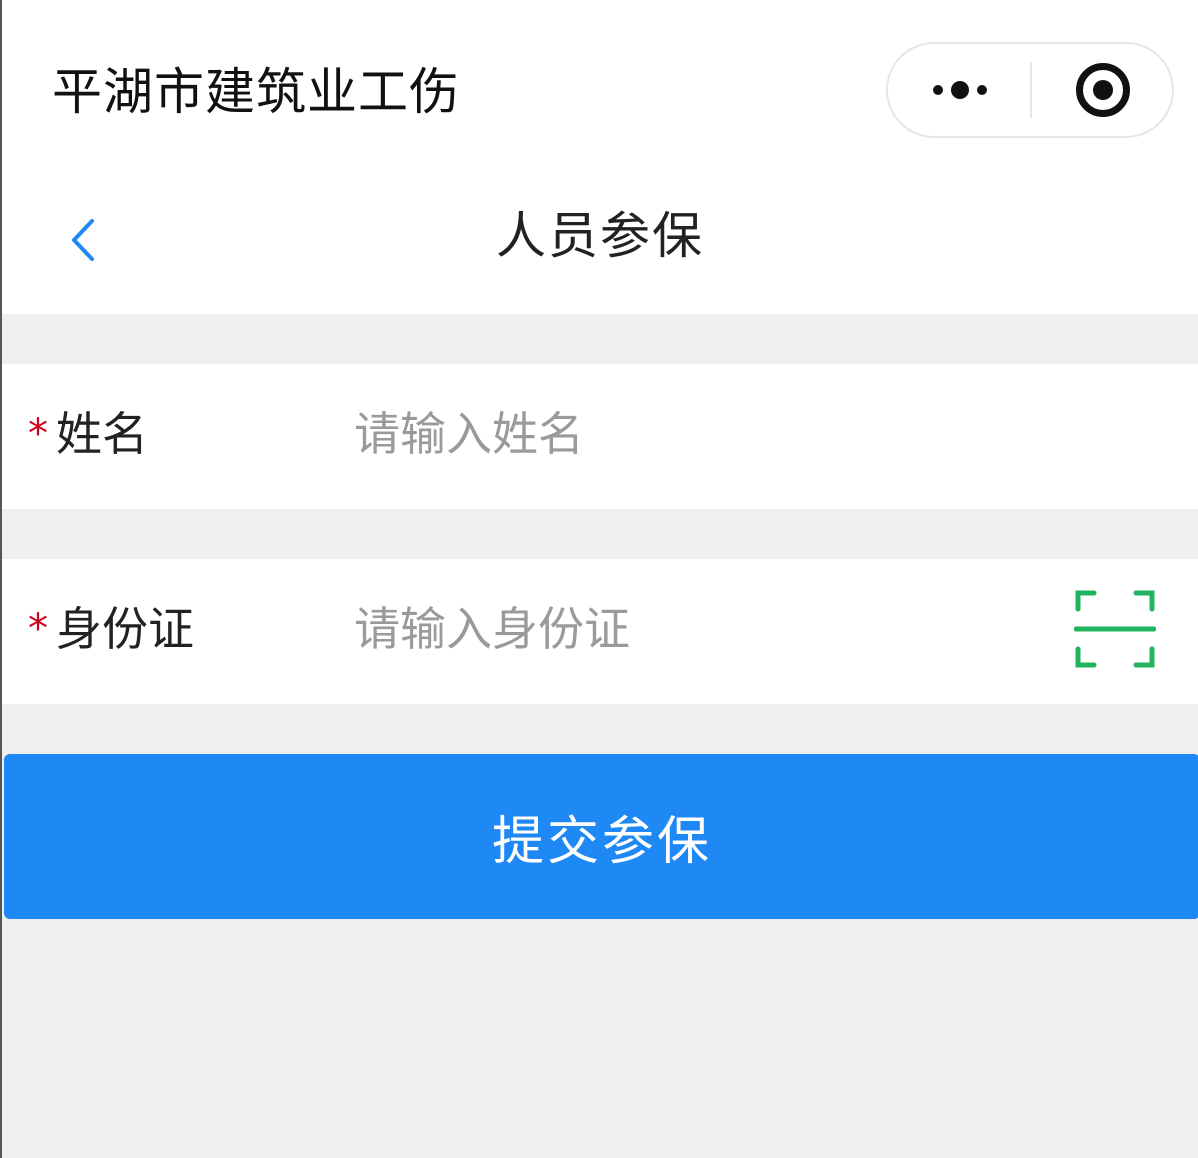 This screenshot has width=1198, height=1158. I want to click on page-title: 人员参保, so click(600, 236).